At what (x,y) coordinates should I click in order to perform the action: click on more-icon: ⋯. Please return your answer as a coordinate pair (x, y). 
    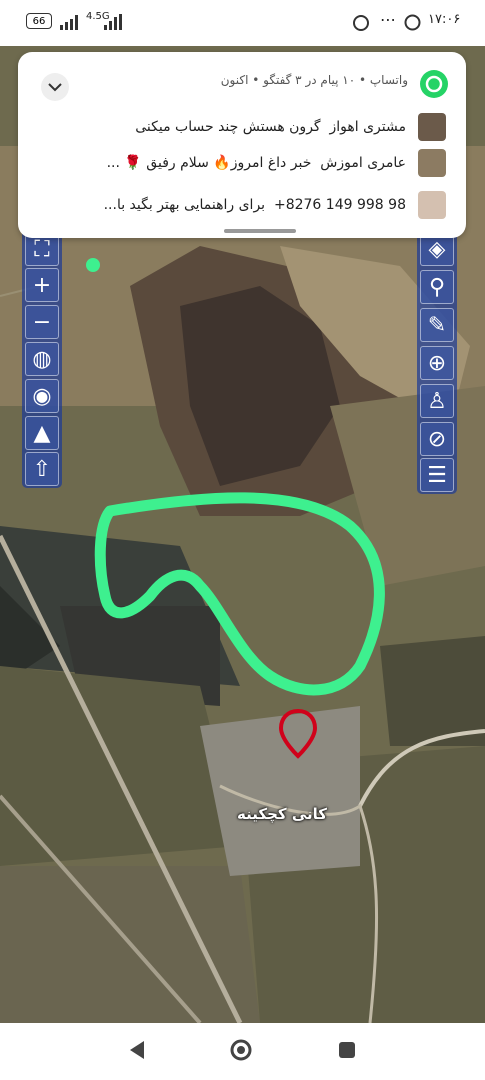
    Looking at the image, I should click on (388, 19).